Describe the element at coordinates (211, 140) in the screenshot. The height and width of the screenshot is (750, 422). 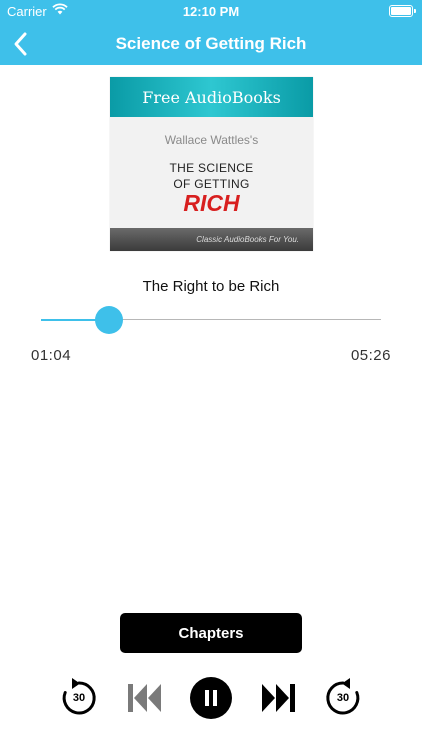
I see `cover-author: Wallace Wattles's` at that location.